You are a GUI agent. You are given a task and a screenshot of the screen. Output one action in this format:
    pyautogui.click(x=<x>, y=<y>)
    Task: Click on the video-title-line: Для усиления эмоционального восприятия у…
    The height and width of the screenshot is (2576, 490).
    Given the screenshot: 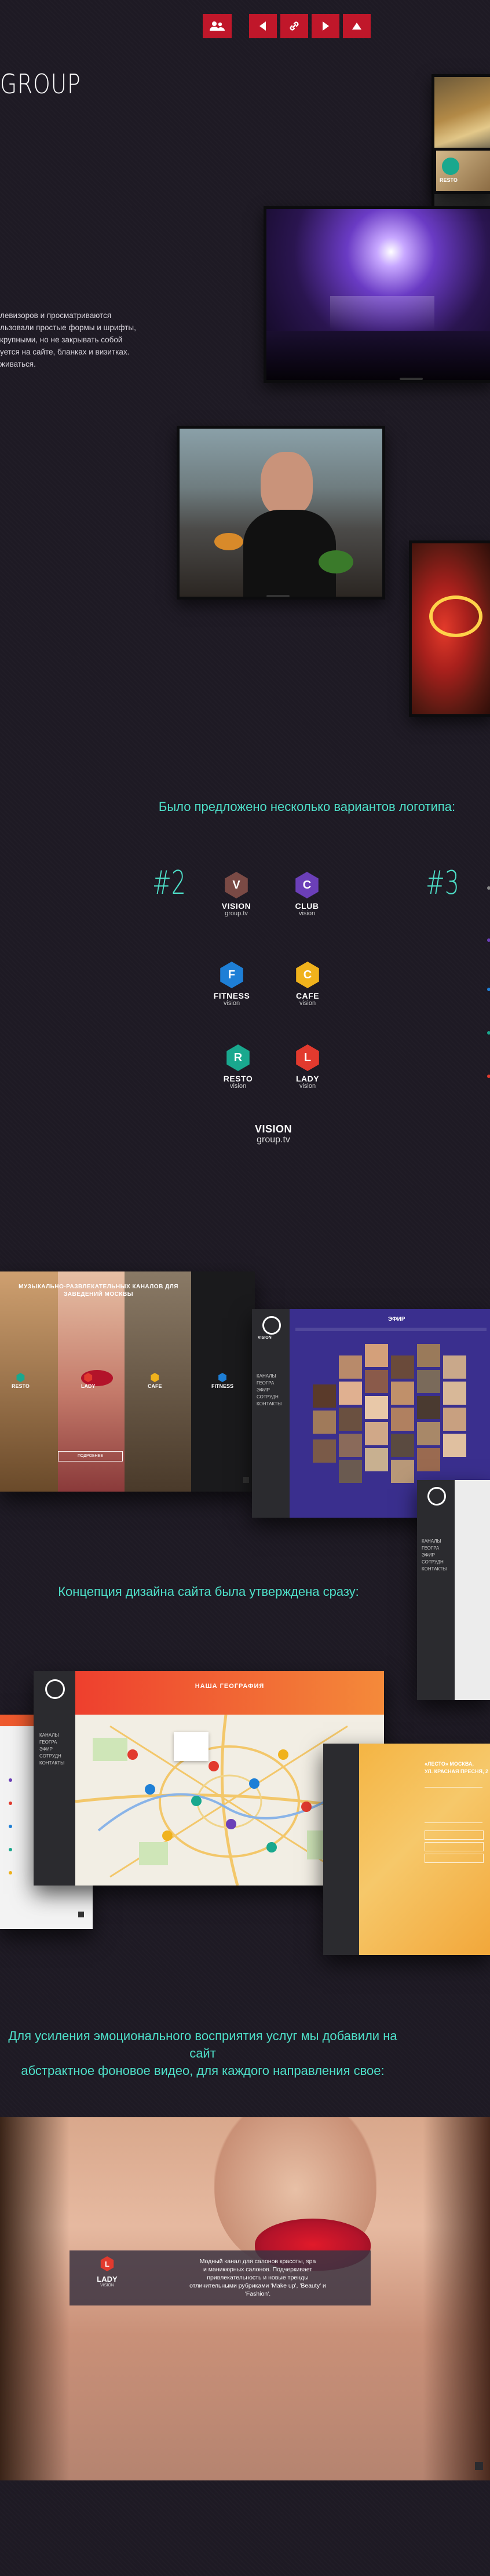 What is the action you would take?
    pyautogui.click(x=202, y=2044)
    